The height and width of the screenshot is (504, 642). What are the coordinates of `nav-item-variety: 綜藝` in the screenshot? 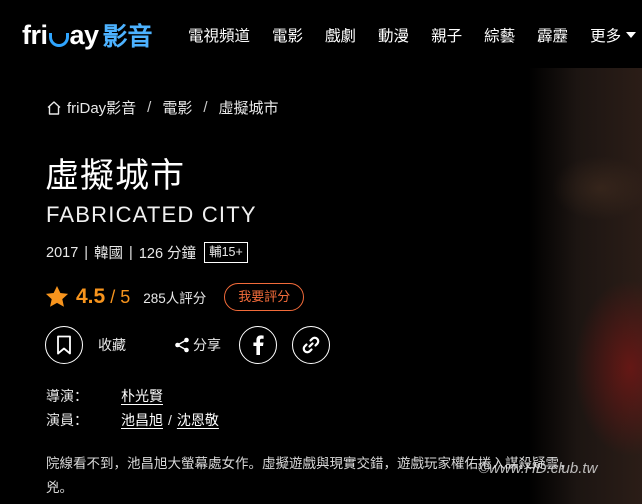 It's located at (499, 35).